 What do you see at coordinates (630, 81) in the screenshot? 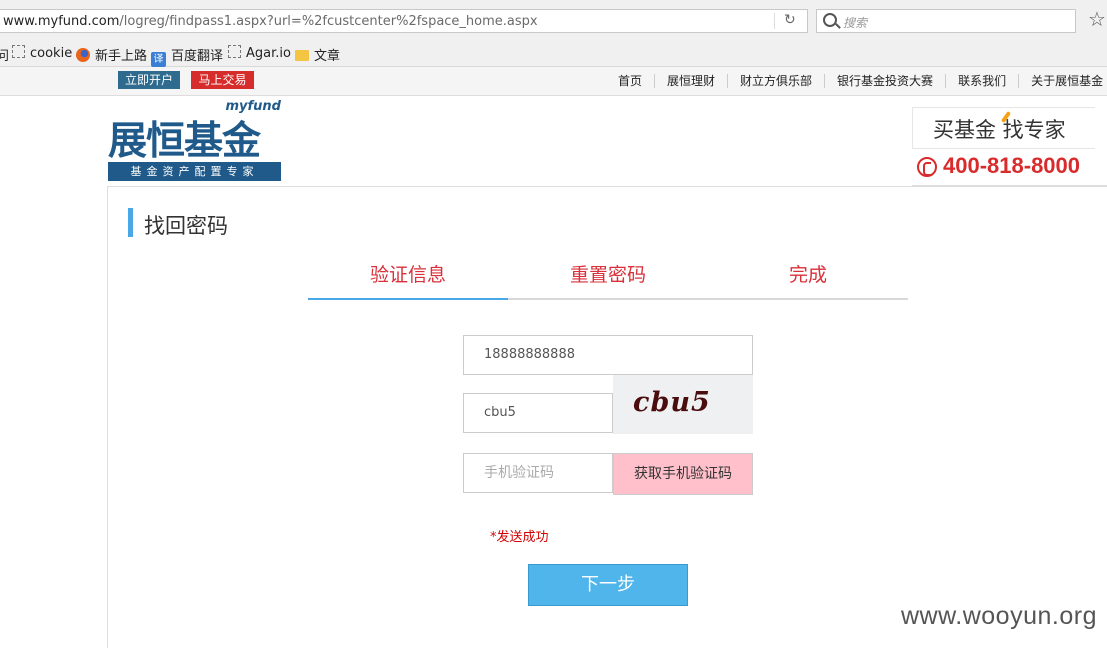
I see `nav-link-home: 首页` at bounding box center [630, 81].